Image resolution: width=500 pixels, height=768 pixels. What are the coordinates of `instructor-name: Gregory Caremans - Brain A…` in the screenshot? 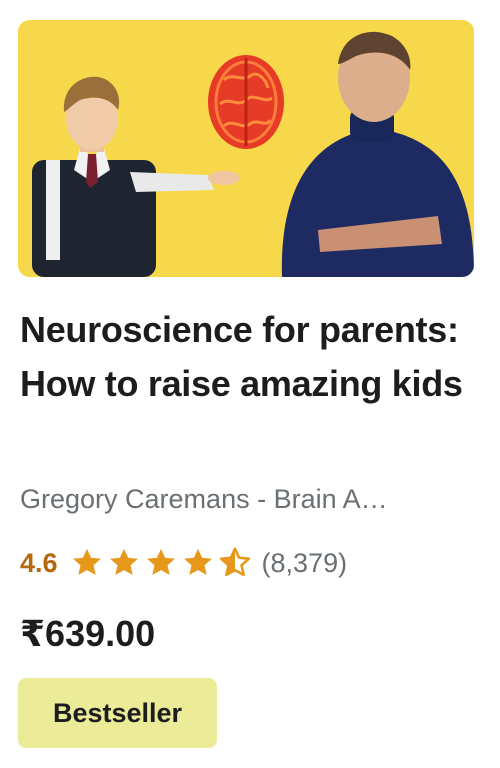 It's located at (204, 499).